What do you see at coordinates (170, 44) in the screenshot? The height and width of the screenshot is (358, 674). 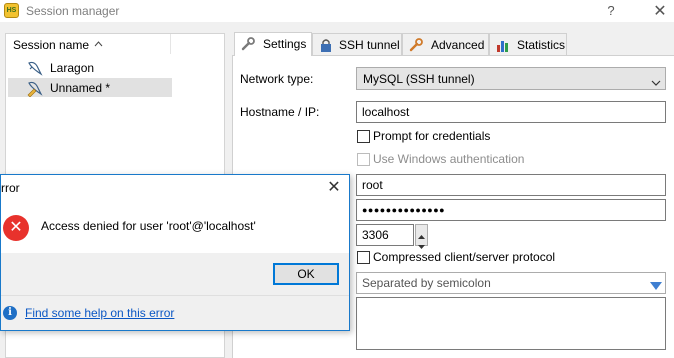 I see `column-divider` at bounding box center [170, 44].